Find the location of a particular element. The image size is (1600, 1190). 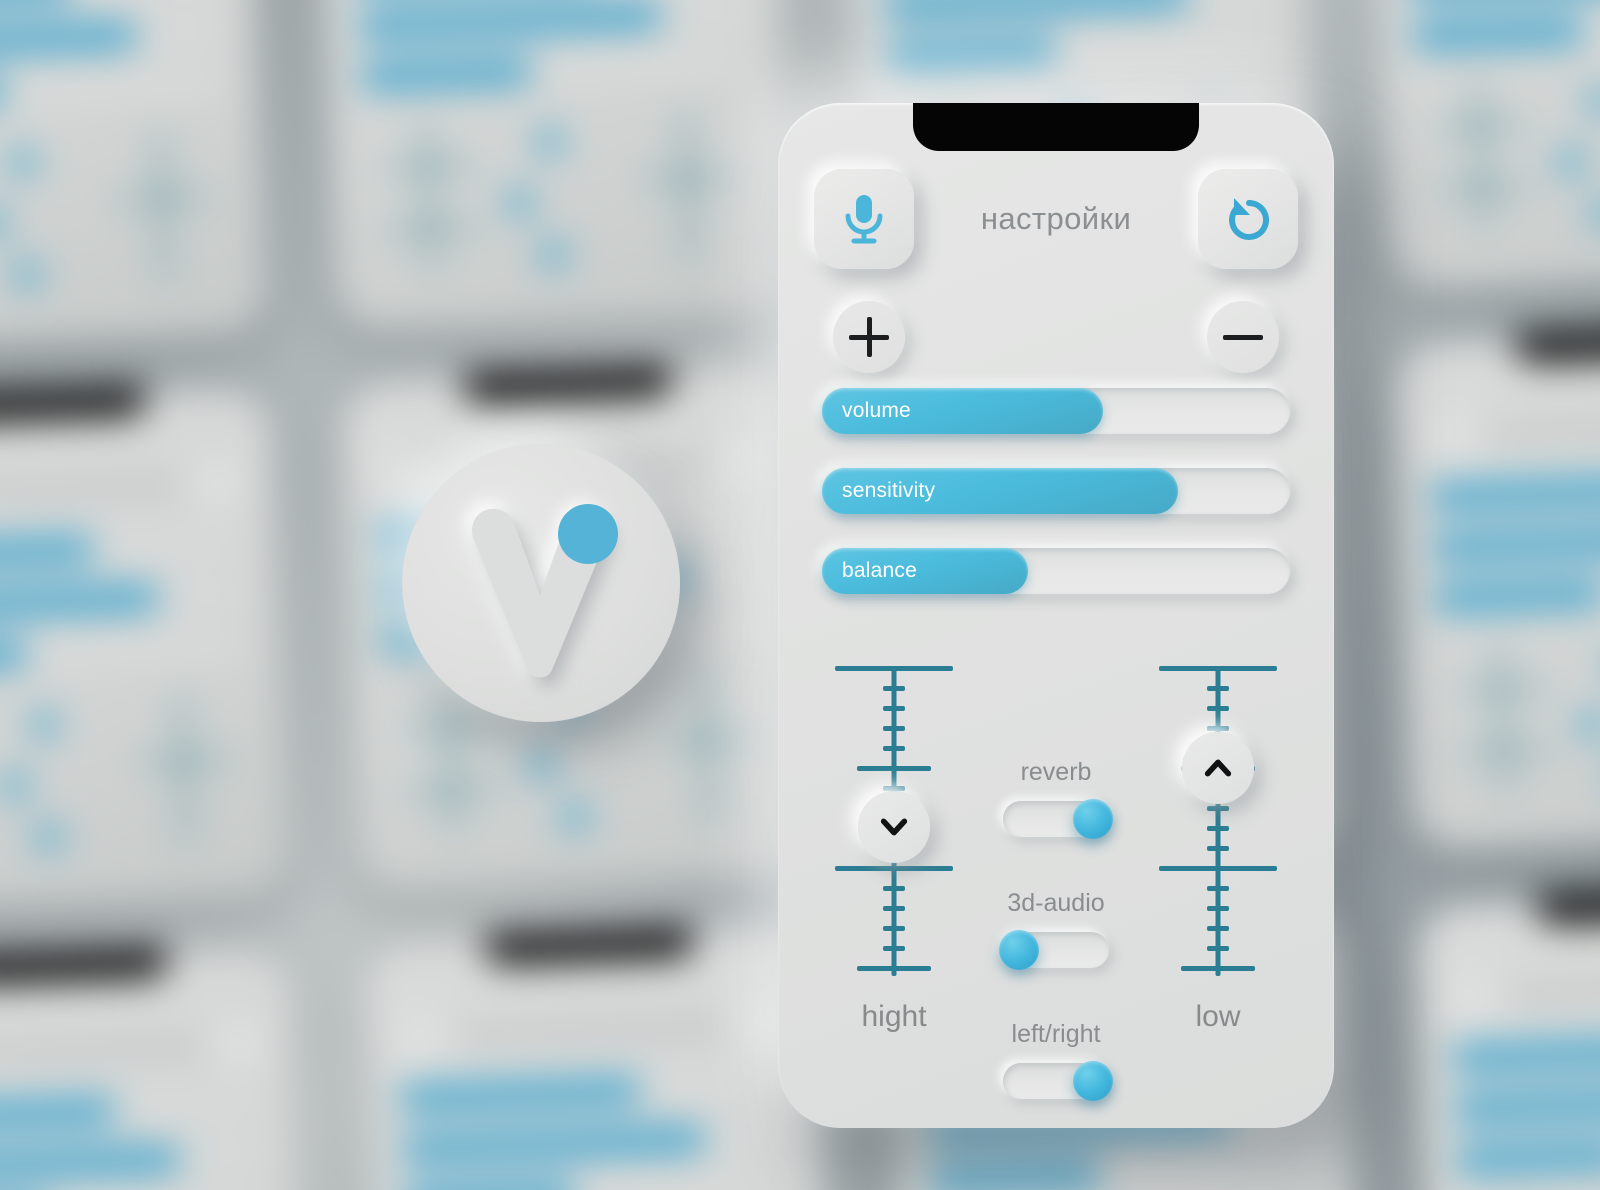

slider-list: volume sensitivity balance is located at coordinates (1056, 508).